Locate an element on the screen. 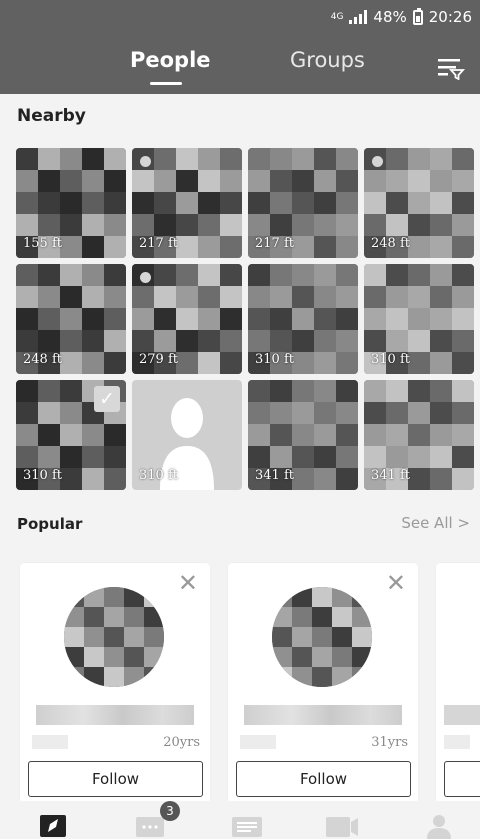 Image resolution: width=480 pixels, height=839 pixels. list-icon is located at coordinates (247, 827).